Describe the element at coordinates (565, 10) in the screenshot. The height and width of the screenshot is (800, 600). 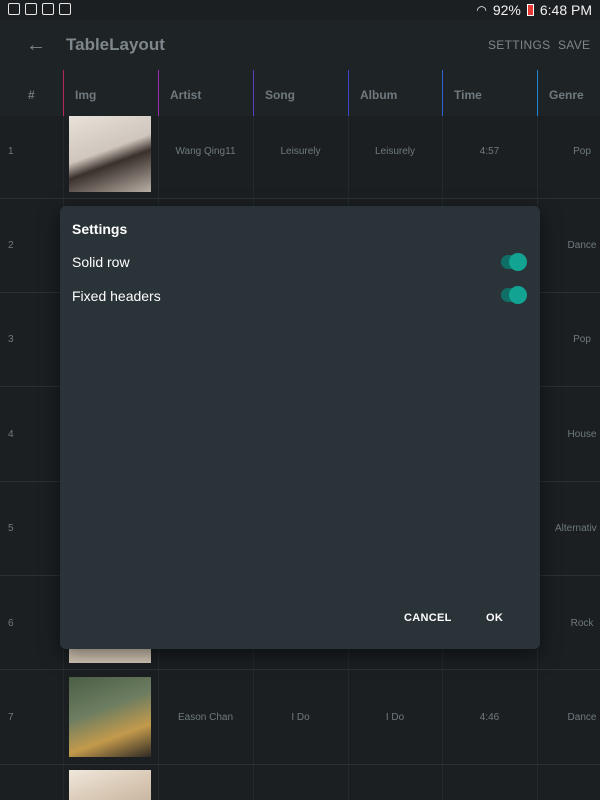
I see `clock: 6:48 PM` at that location.